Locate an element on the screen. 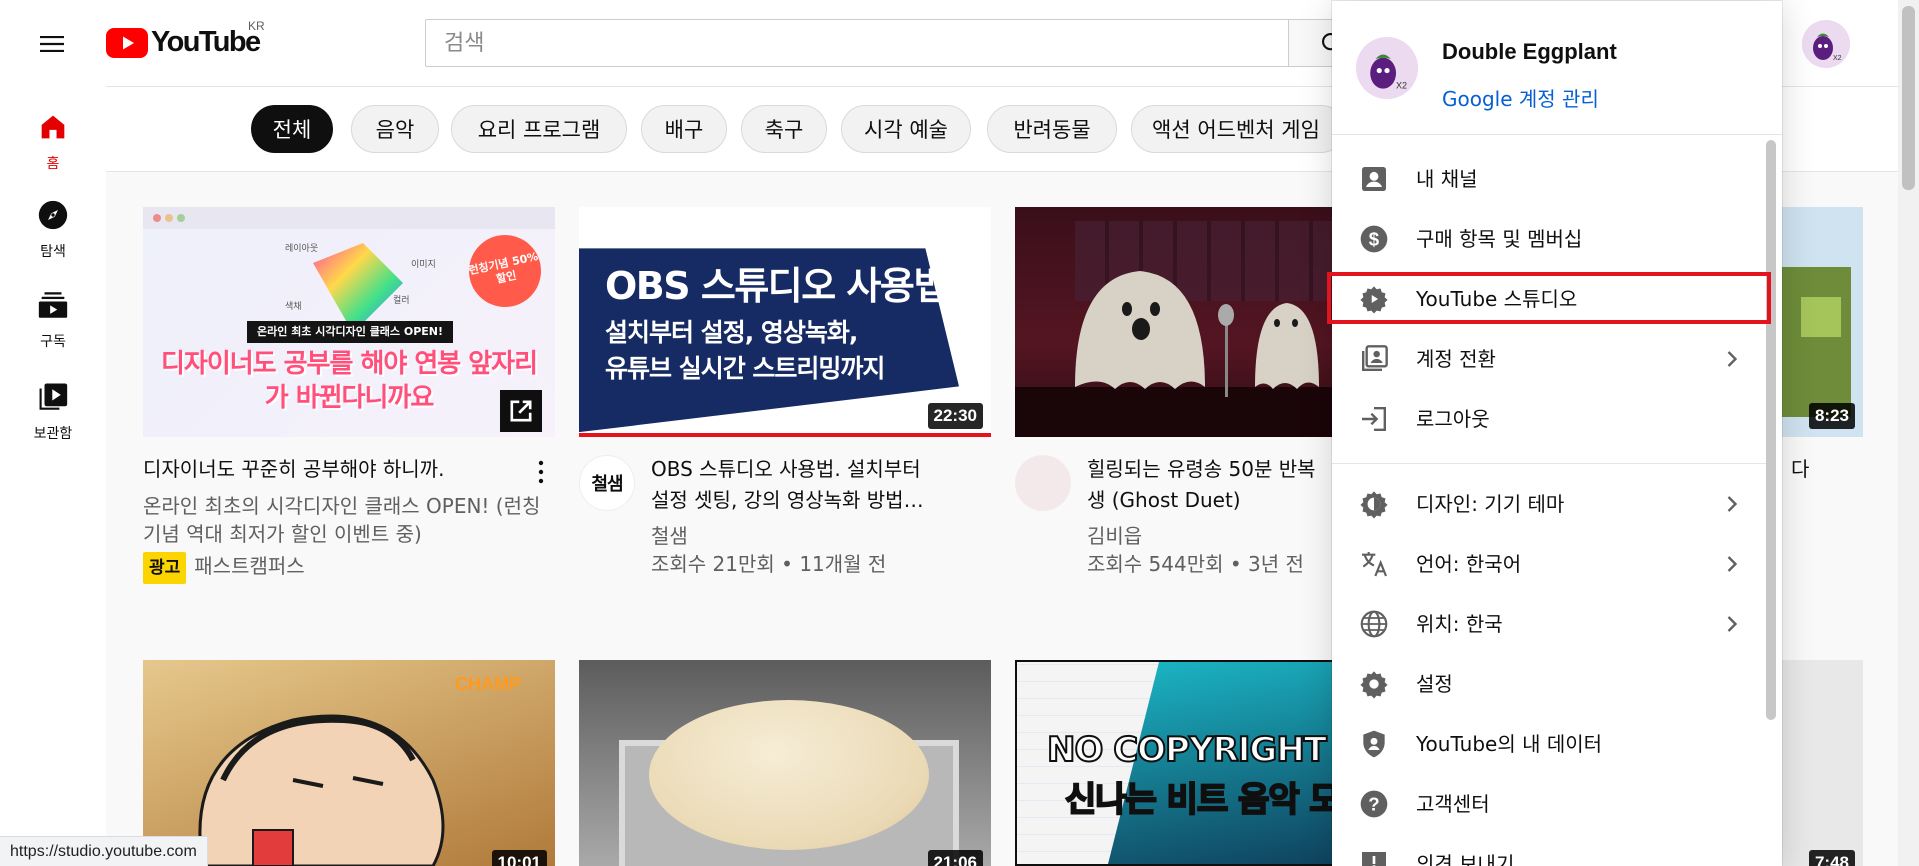 The image size is (1919, 866). menu-item-label: 구매 항목 및 멤버십 is located at coordinates (1499, 239).